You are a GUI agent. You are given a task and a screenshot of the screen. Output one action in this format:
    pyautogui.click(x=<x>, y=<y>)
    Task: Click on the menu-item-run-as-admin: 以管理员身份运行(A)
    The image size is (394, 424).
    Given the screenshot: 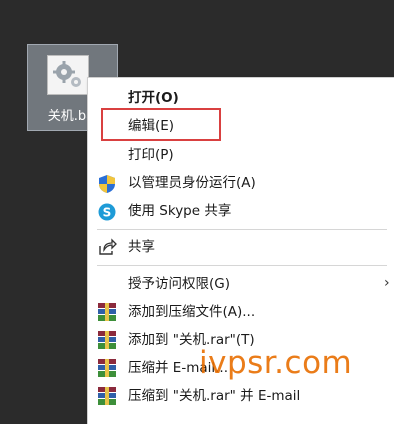 What is the action you would take?
    pyautogui.click(x=241, y=183)
    